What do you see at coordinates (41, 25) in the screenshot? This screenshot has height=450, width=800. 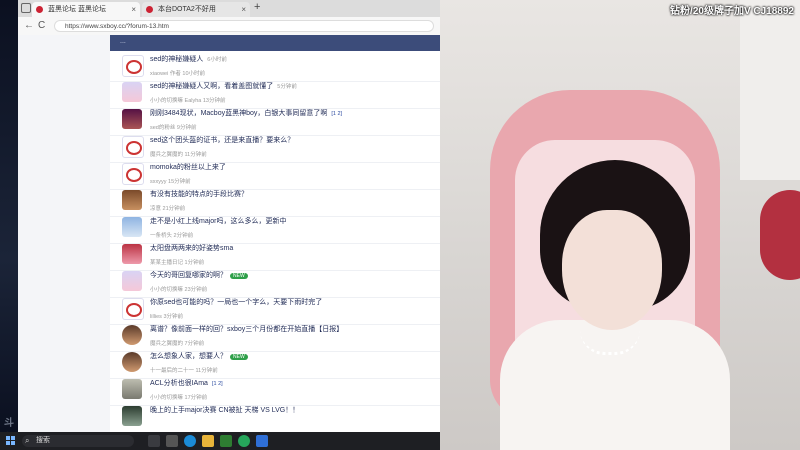 I see `reload-button: C` at bounding box center [41, 25].